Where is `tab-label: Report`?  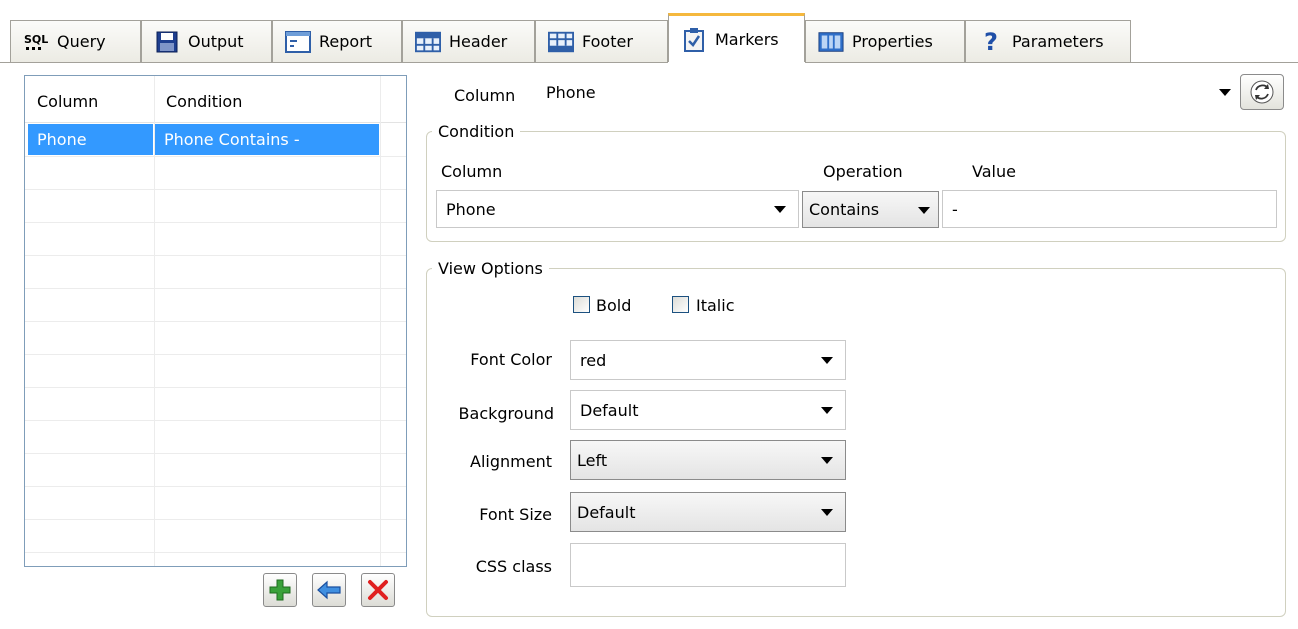 tab-label: Report is located at coordinates (346, 41).